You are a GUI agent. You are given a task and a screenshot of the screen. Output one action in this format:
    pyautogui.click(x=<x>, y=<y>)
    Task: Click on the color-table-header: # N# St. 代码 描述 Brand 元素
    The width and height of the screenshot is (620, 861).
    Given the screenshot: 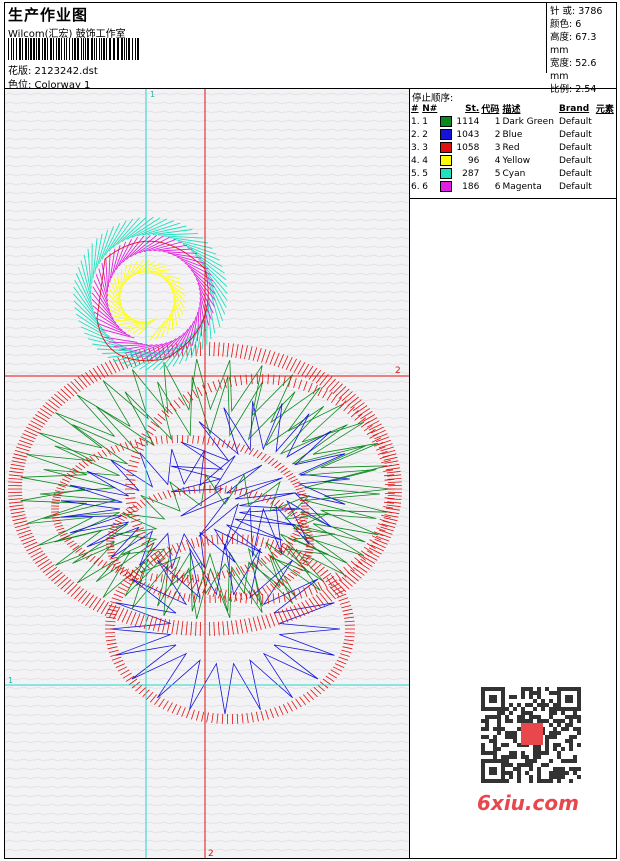 What is the action you would take?
    pyautogui.click(x=513, y=109)
    